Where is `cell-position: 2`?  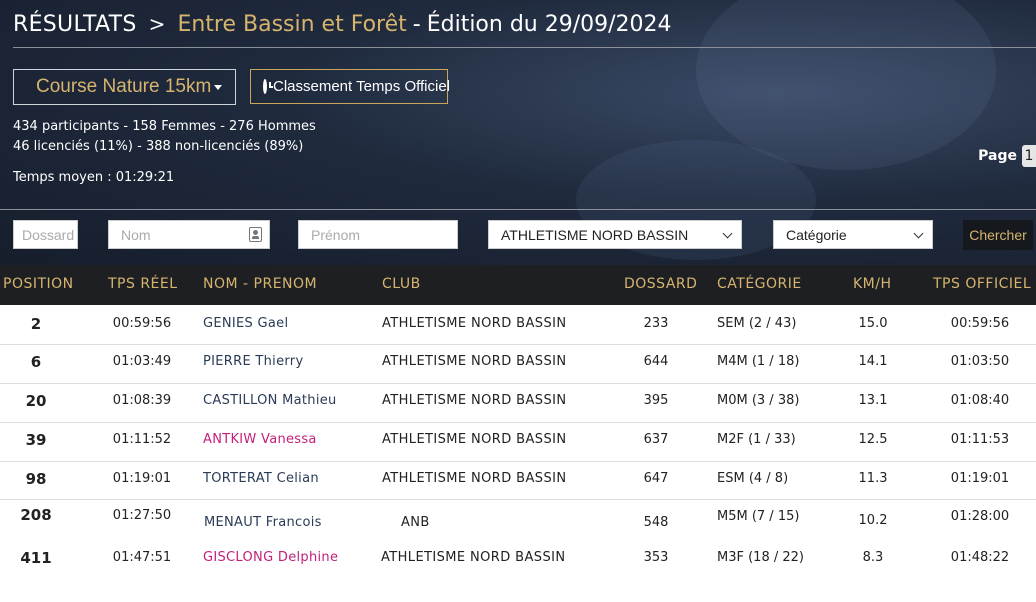 cell-position: 2 is located at coordinates (36, 324).